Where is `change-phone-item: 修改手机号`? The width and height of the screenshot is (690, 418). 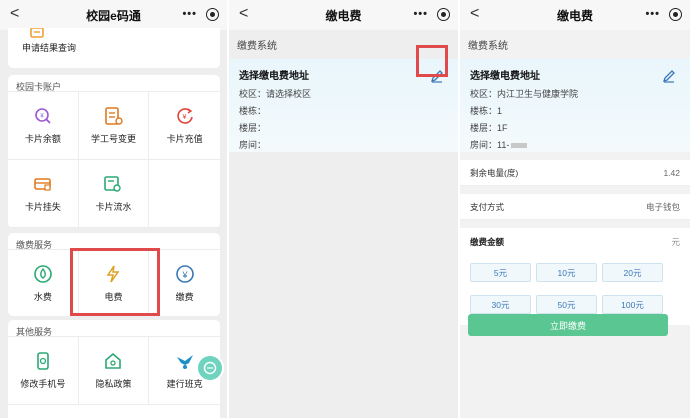 change-phone-item: 修改手机号 is located at coordinates (43, 371).